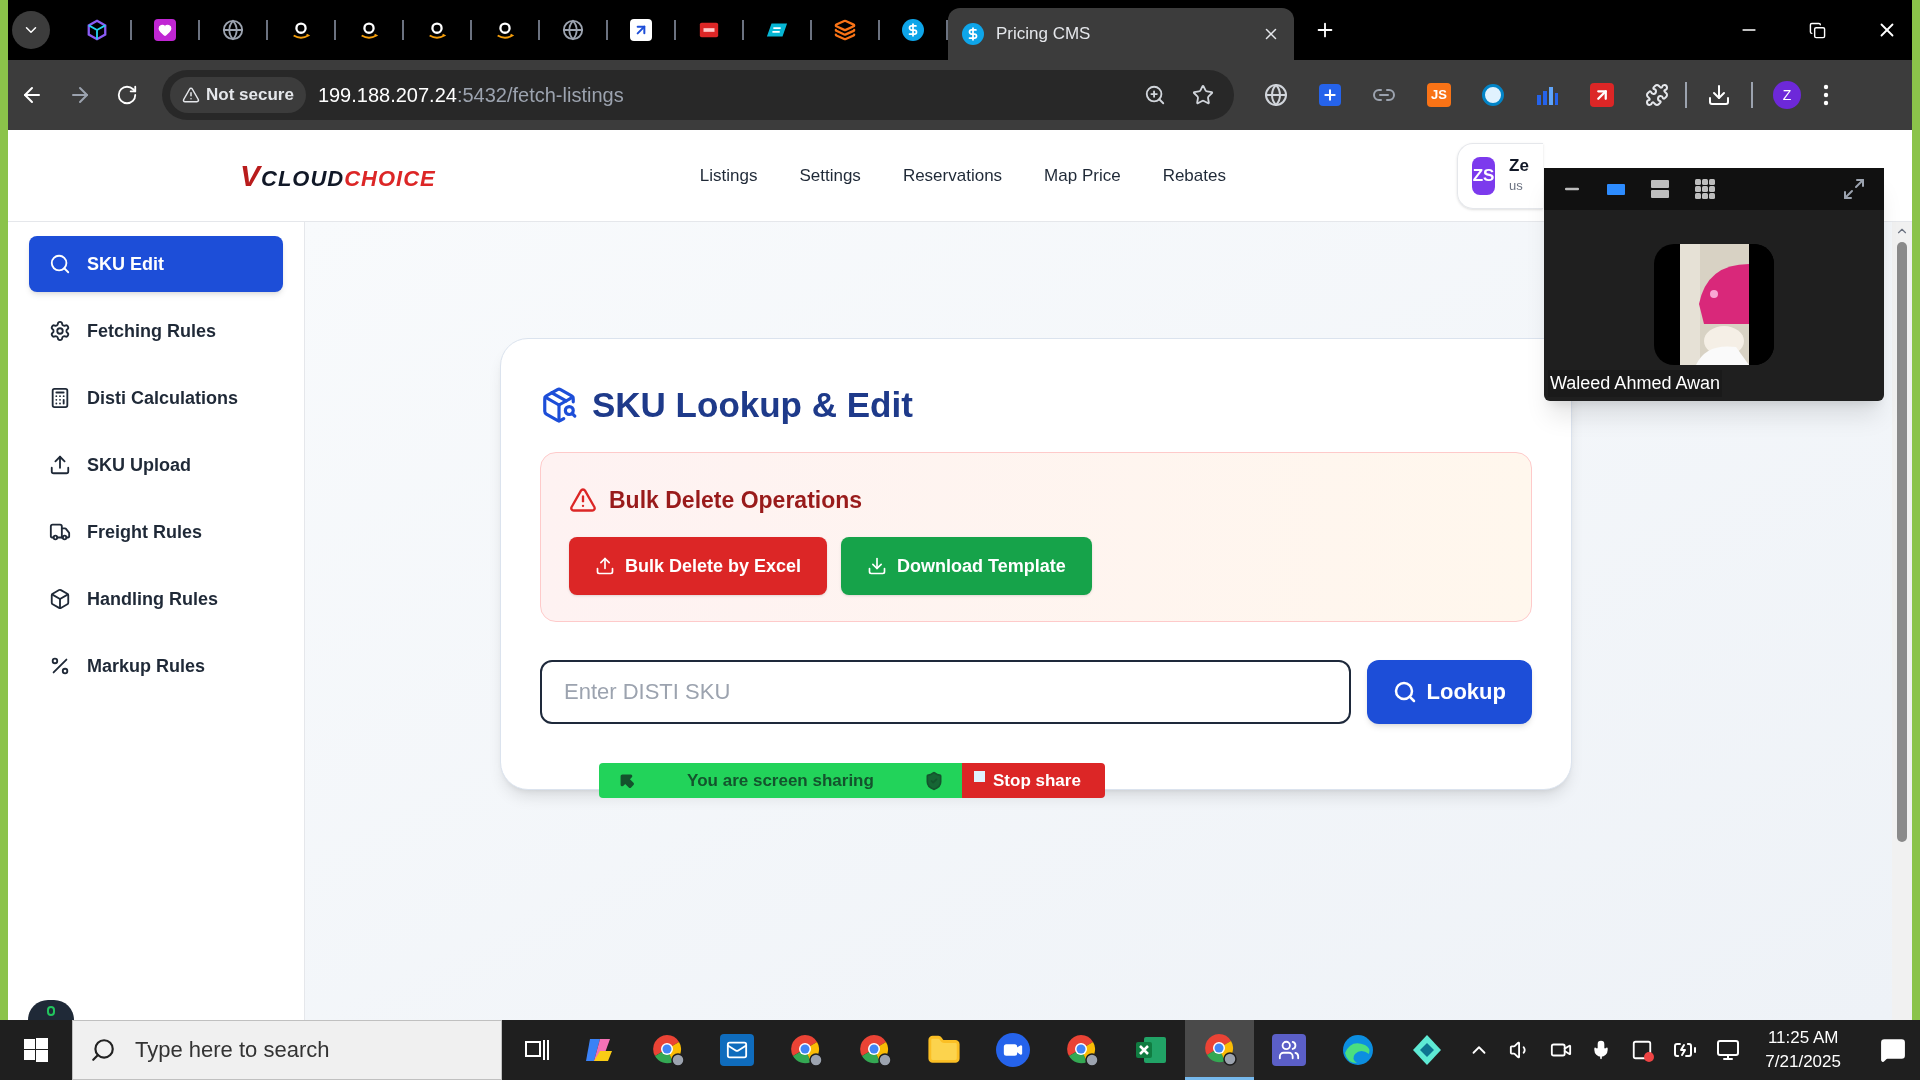 This screenshot has height=1080, width=1920. Describe the element at coordinates (780, 780) in the screenshot. I see `sharing-message: You are screen sharing` at that location.